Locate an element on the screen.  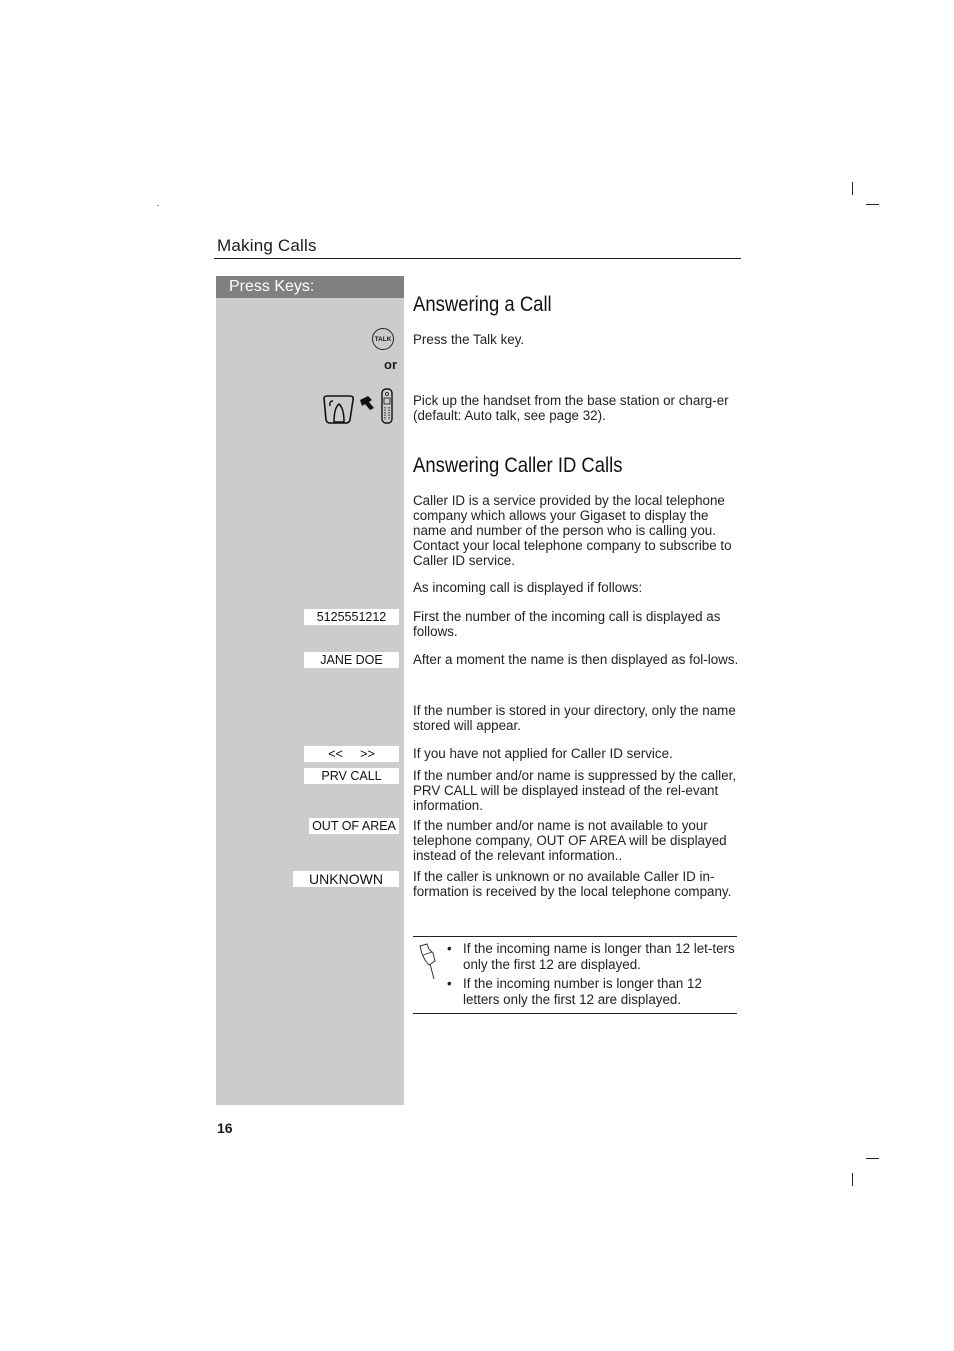
display-no-service: << >> is located at coordinates (351, 754).